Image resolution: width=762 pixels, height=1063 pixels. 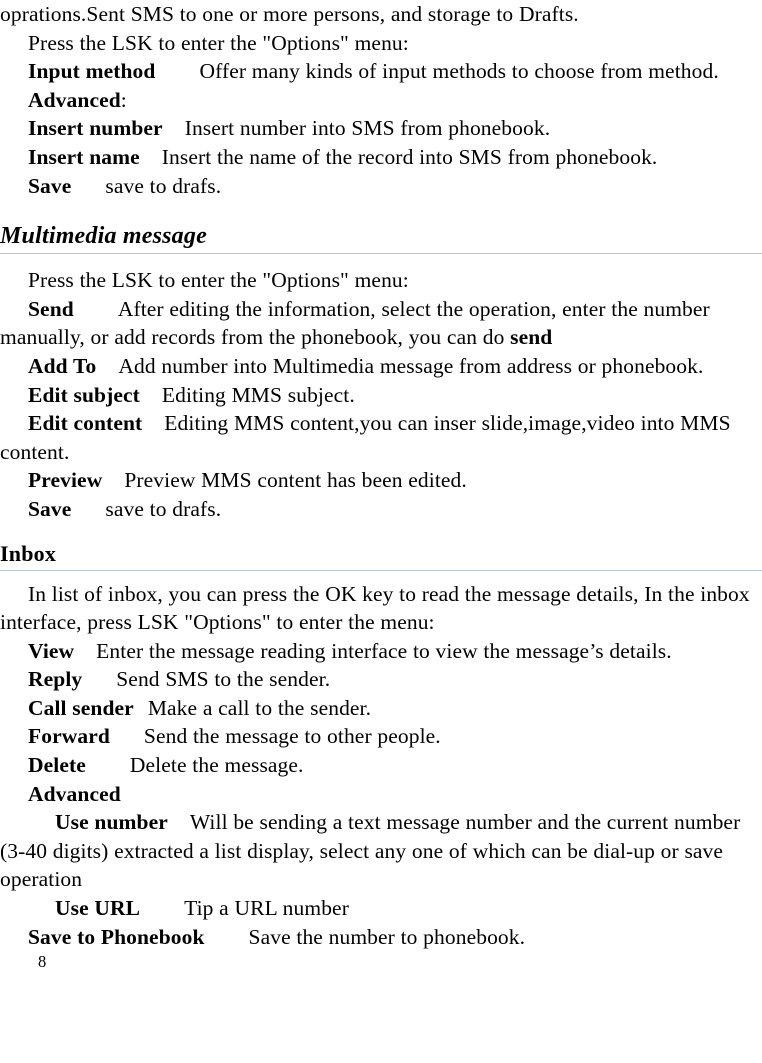 What do you see at coordinates (111, 822) in the screenshot?
I see `option-term: Use number` at bounding box center [111, 822].